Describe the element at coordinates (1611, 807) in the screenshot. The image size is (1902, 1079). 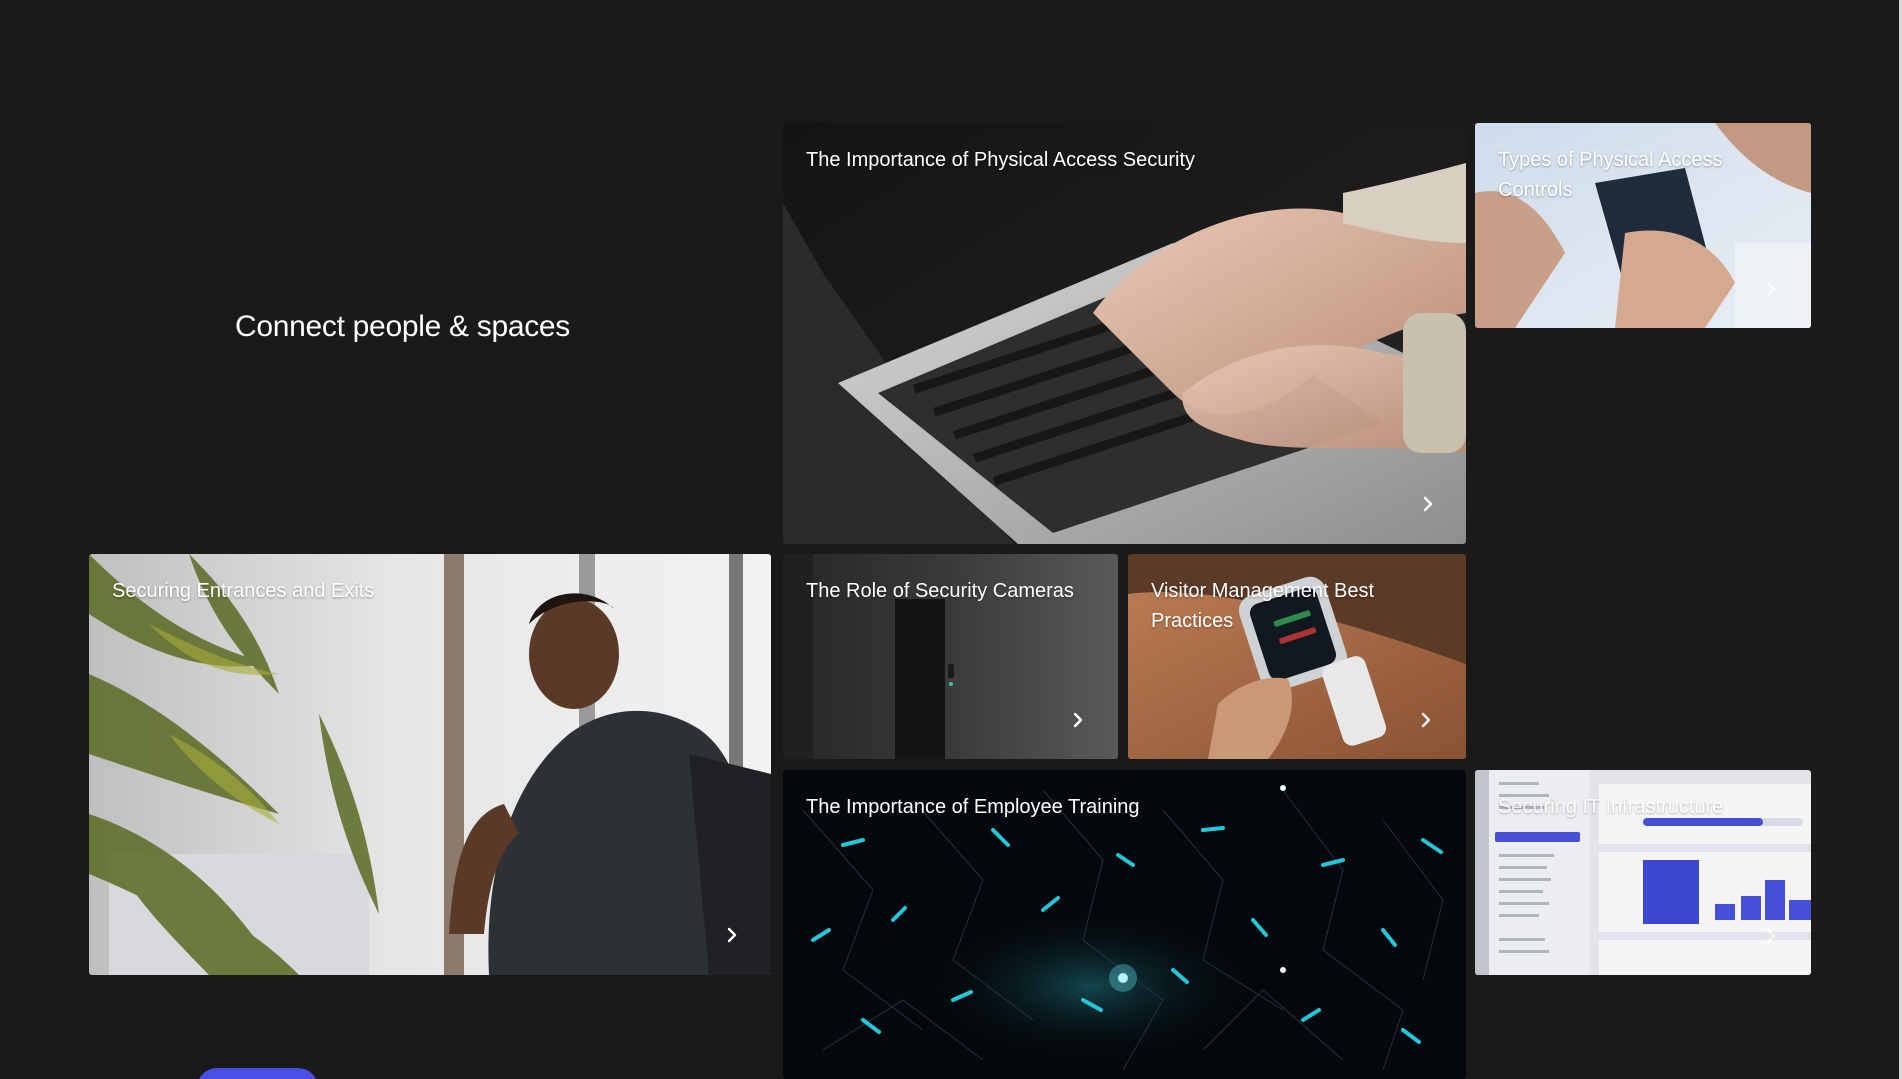
I see `card-title: Securing IT Infrastructure` at that location.